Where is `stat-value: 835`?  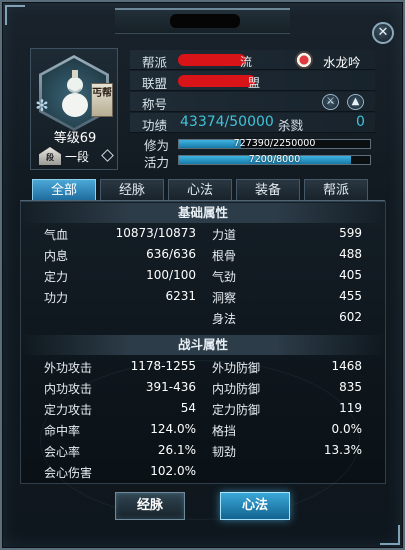
stat-value: 835 is located at coordinates (350, 387).